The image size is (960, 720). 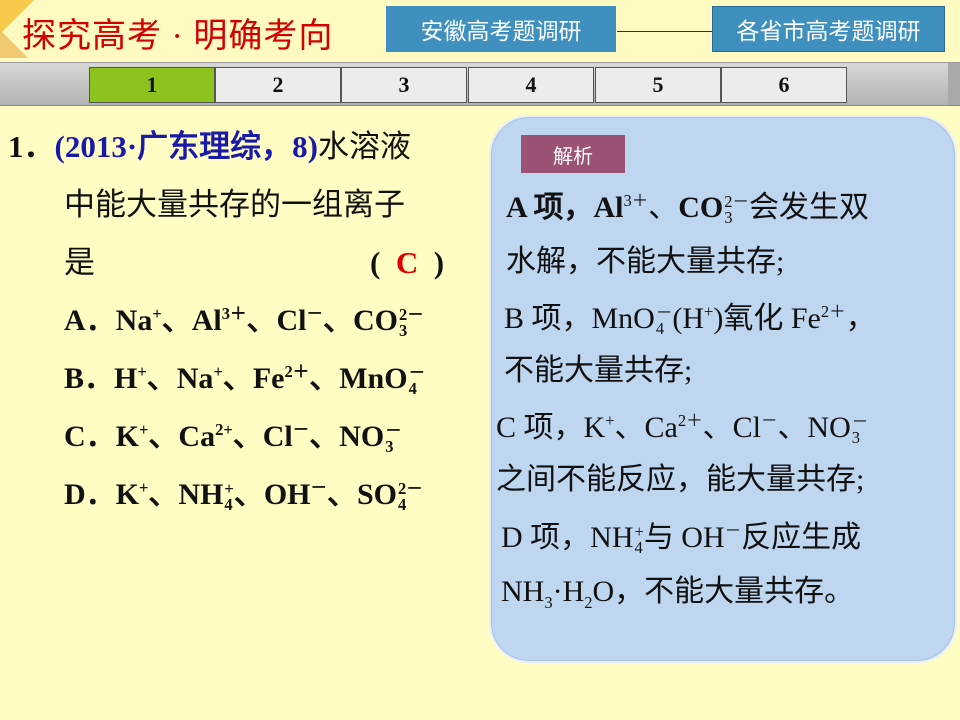 What do you see at coordinates (501, 29) in the screenshot?
I see `tab-anhui-exam: 安徽高考题调研` at bounding box center [501, 29].